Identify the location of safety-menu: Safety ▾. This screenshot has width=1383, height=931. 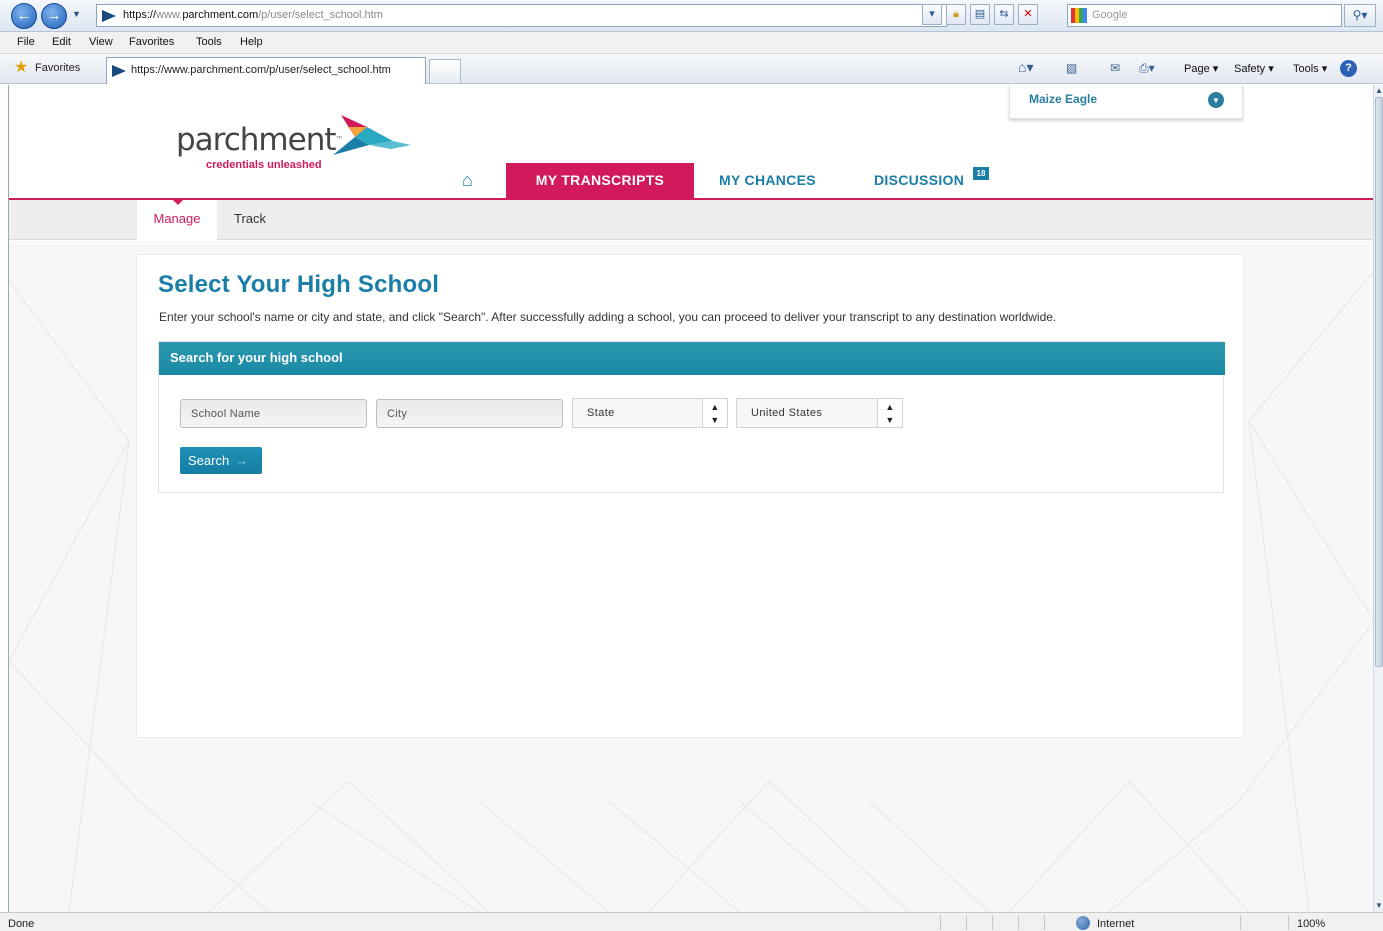
(1254, 68).